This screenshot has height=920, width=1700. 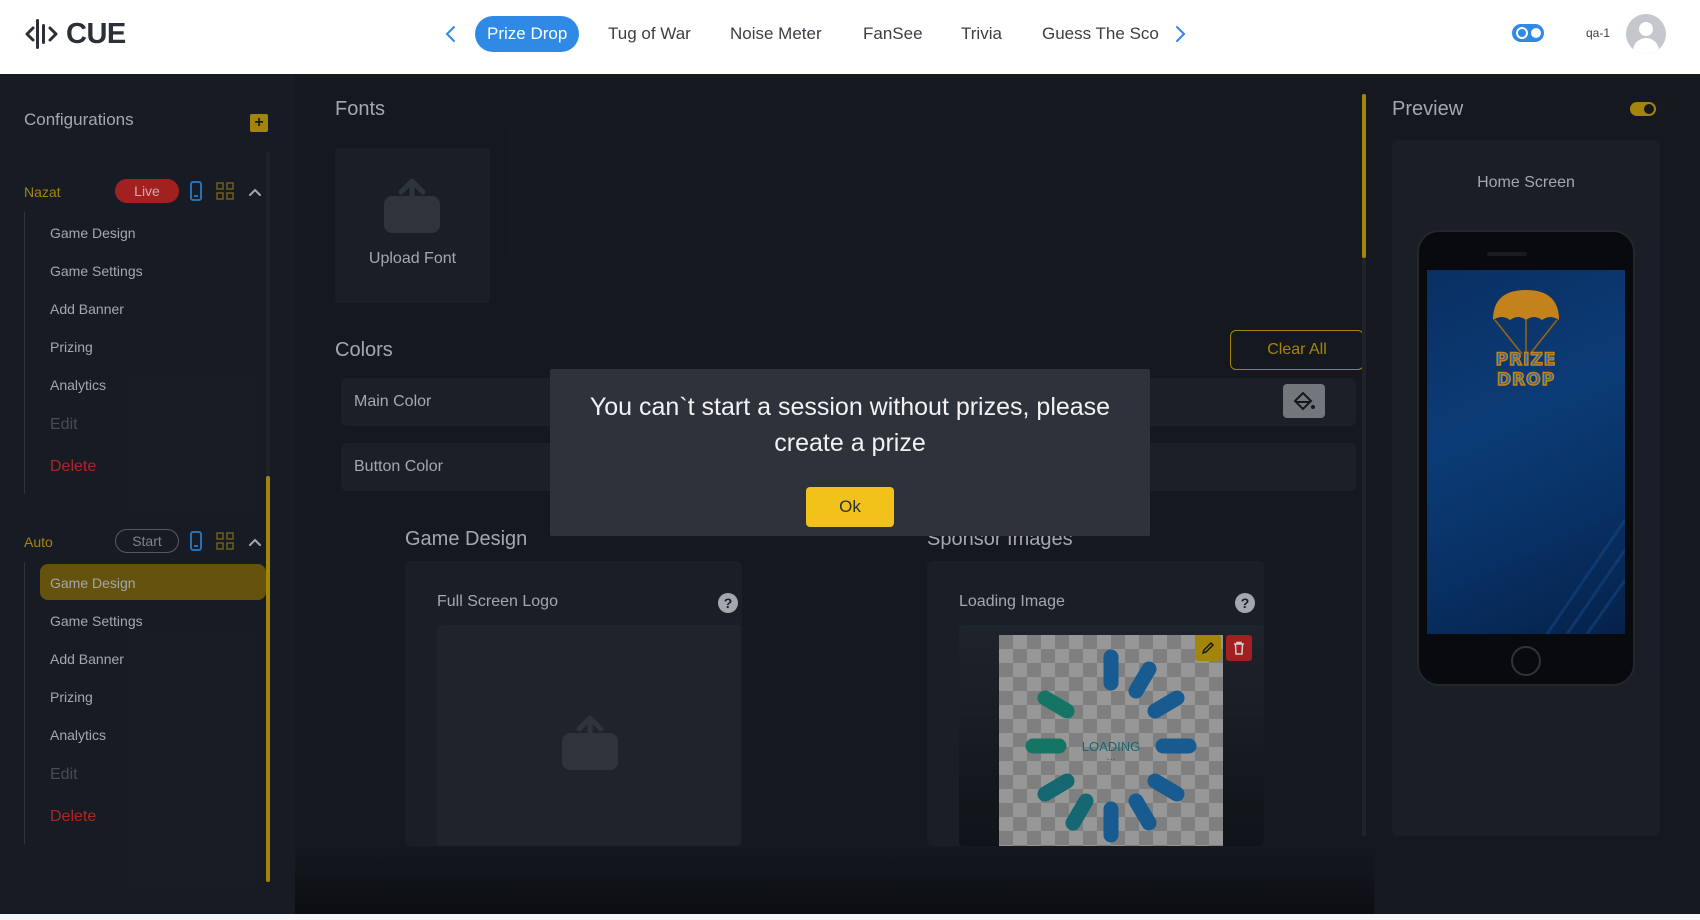 What do you see at coordinates (1522, 33) in the screenshot?
I see `sun-icon` at bounding box center [1522, 33].